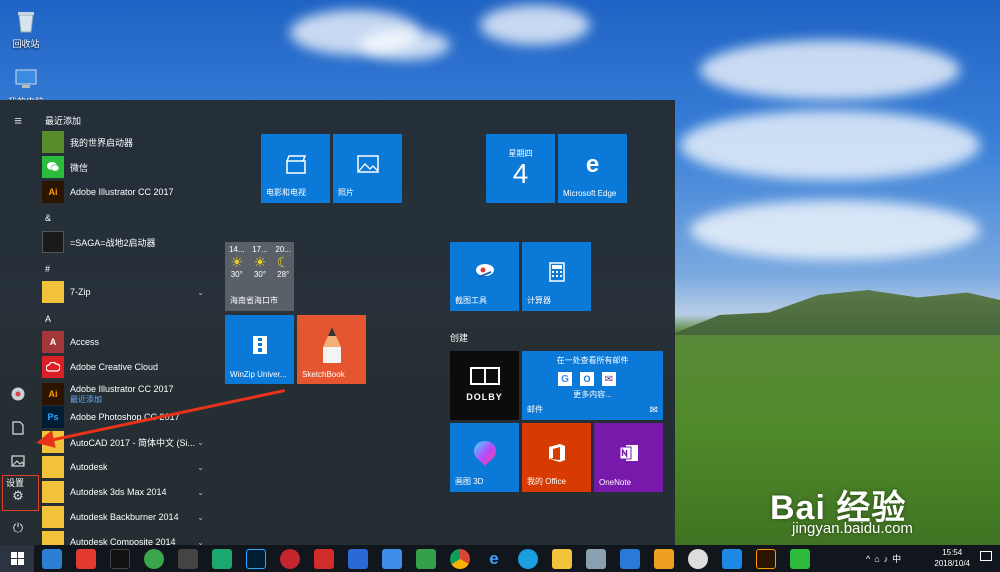 The image size is (1000, 572). Describe the element at coordinates (469, 481) in the screenshot. I see `tile-label: 画图 3D` at that location.